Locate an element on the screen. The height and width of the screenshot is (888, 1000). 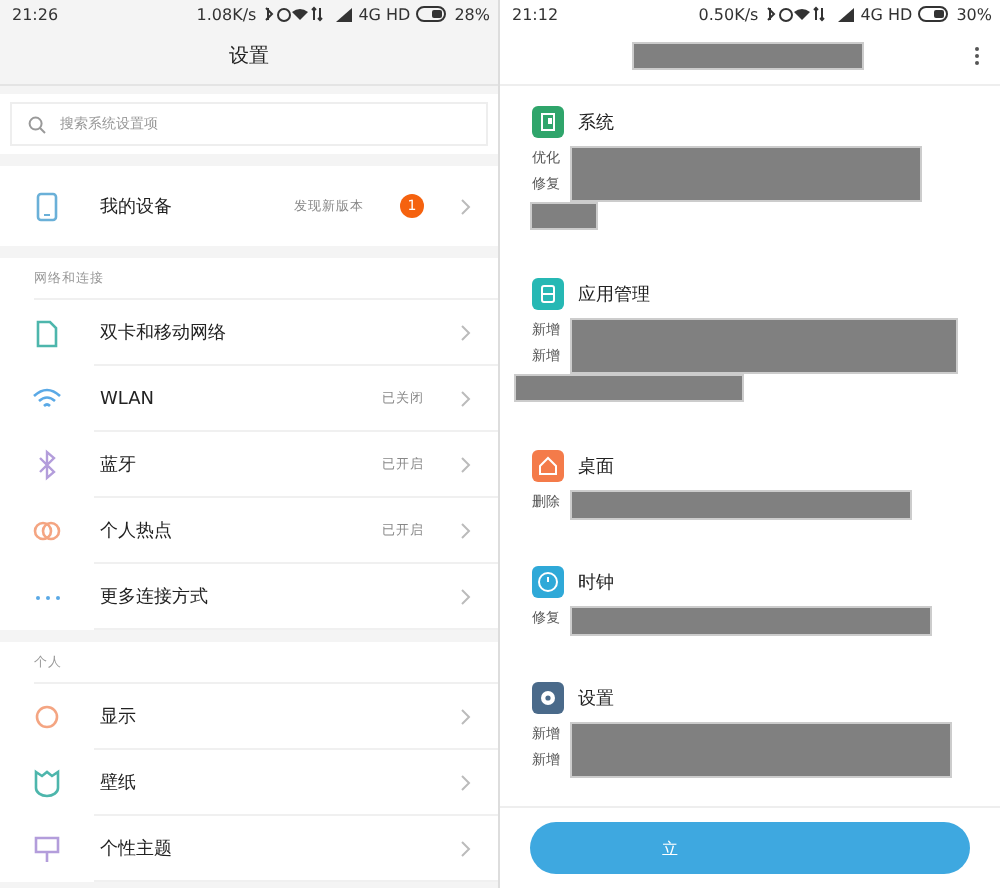
network-speed: 0.50K/s is located at coordinates (728, 14).